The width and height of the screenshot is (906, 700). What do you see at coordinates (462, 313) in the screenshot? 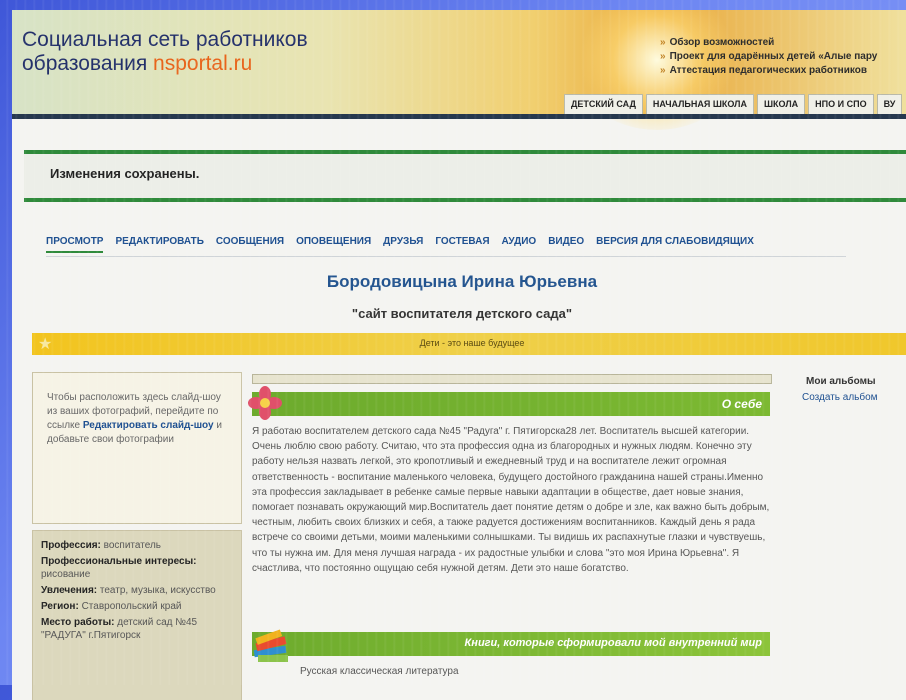
I see `site-subtitle: "сайт воспитателя детского сада"` at bounding box center [462, 313].